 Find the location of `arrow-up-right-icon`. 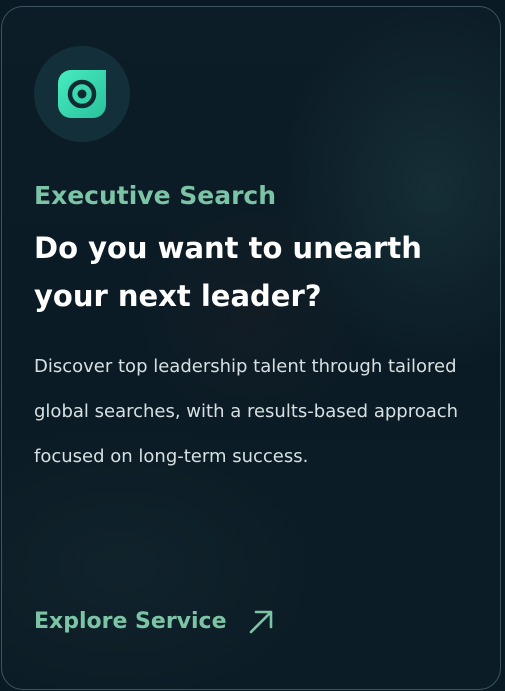

arrow-up-right-icon is located at coordinates (261, 622).